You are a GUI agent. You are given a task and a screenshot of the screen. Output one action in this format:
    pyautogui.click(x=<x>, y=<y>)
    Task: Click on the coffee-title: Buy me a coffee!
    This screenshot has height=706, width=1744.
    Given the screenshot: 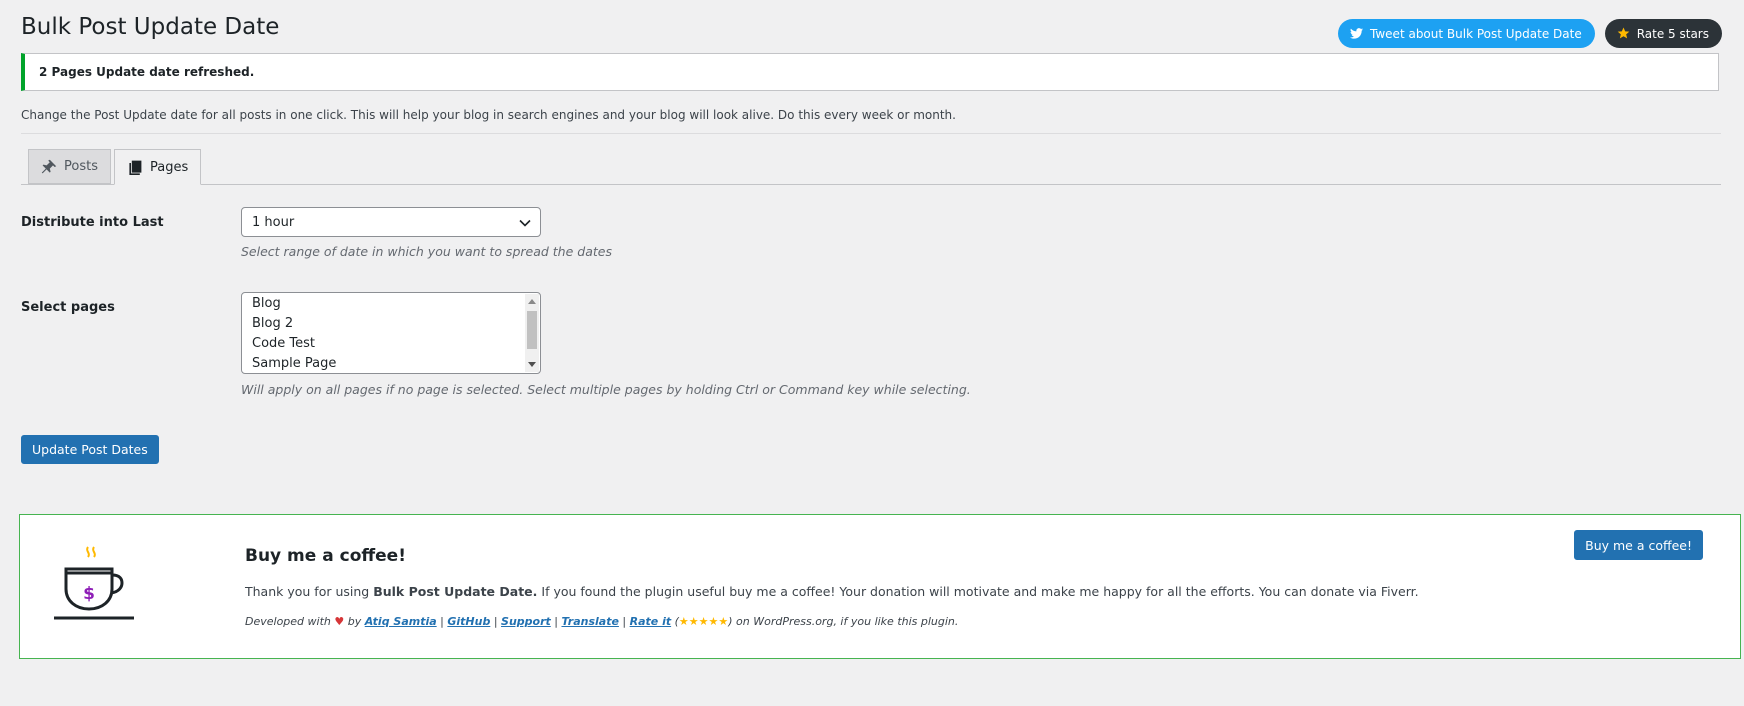 What is the action you would take?
    pyautogui.click(x=325, y=556)
    